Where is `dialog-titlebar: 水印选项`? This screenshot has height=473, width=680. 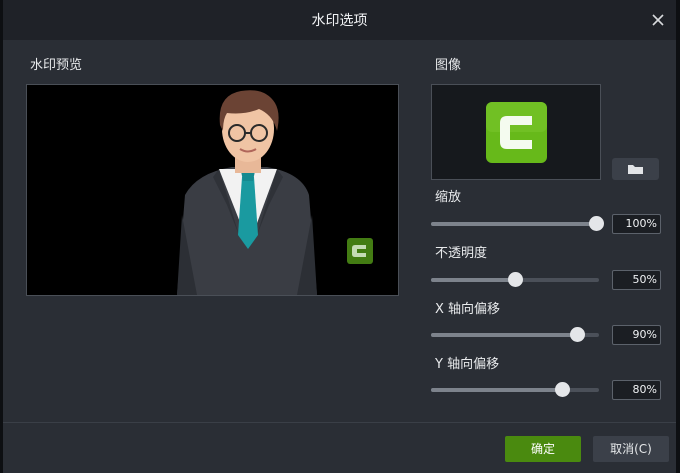
dialog-titlebar: 水印选项 is located at coordinates (339, 20).